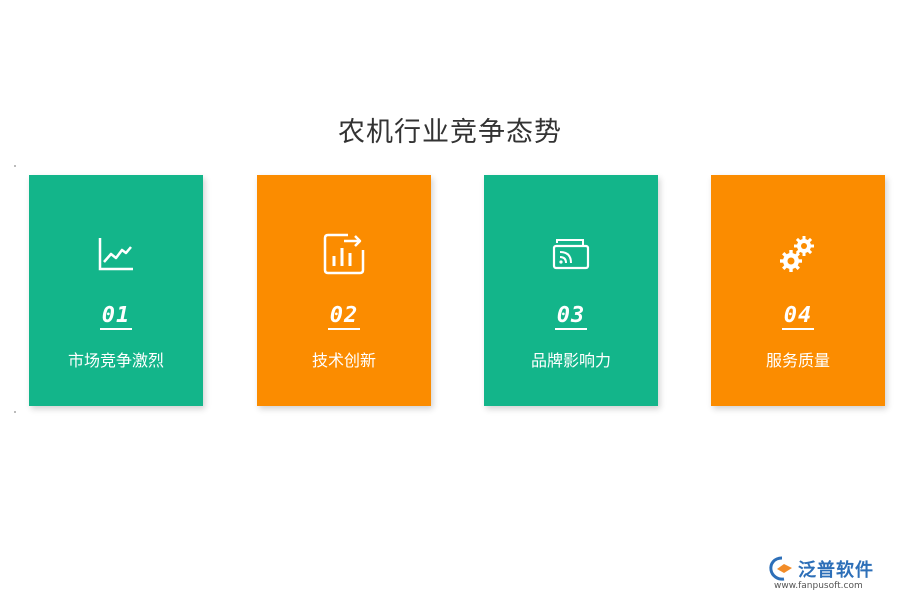 The height and width of the screenshot is (600, 900). Describe the element at coordinates (798, 254) in the screenshot. I see `gears-icon` at that location.